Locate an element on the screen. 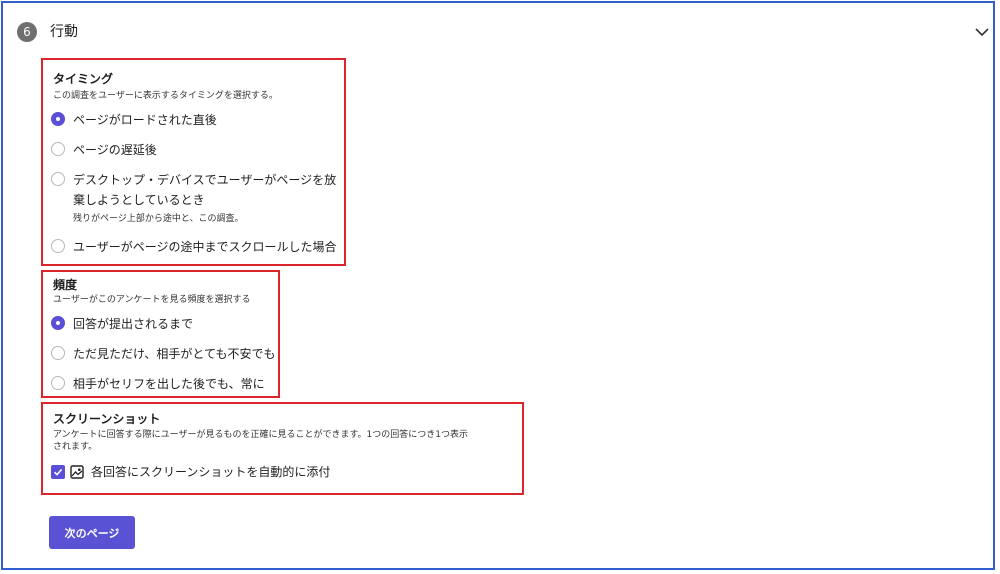  screenshot-checkbox is located at coordinates (58, 472).